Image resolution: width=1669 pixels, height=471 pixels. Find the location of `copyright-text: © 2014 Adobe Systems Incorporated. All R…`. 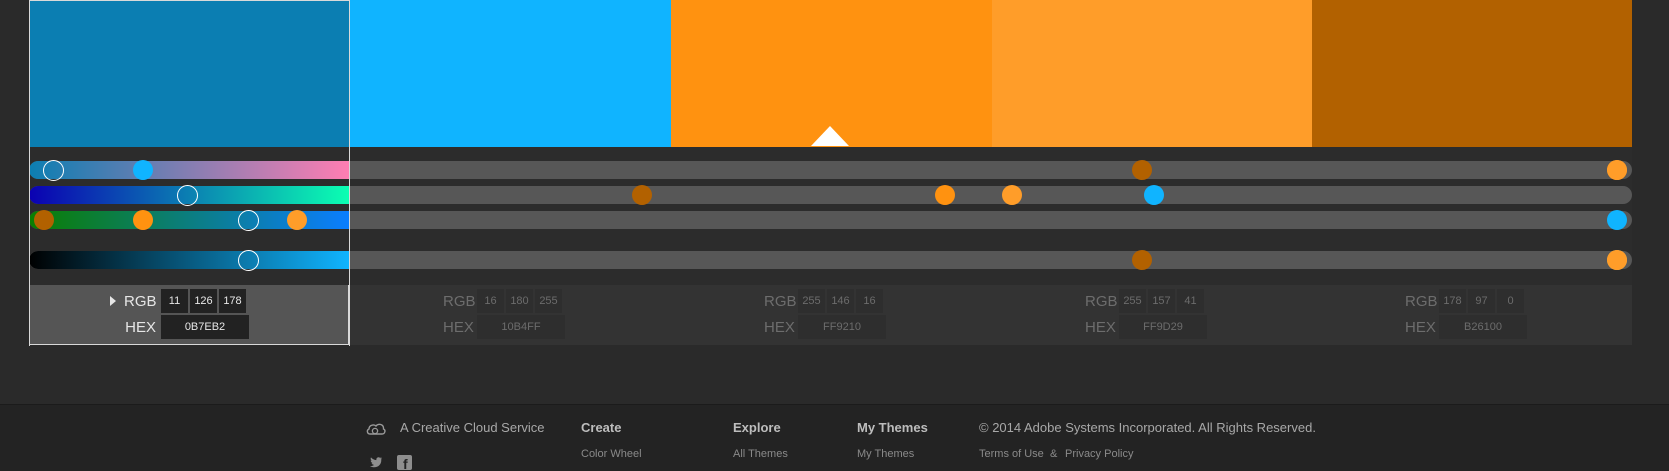

copyright-text: © 2014 Adobe Systems Incorporated. All R… is located at coordinates (1147, 427).